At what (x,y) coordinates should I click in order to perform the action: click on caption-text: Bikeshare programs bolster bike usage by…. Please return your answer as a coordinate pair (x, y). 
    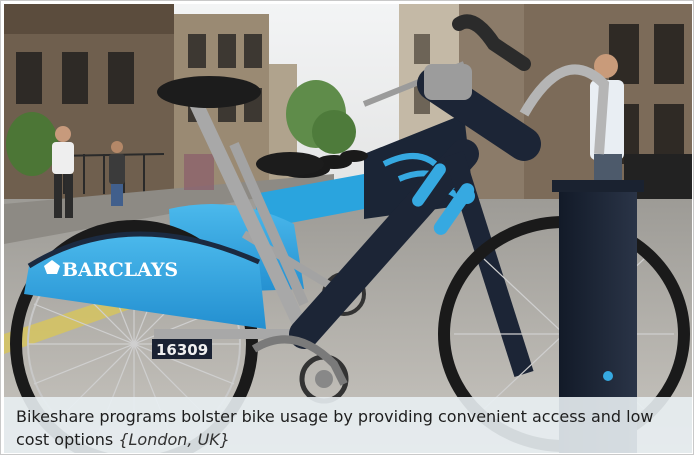
    Looking at the image, I should click on (335, 428).